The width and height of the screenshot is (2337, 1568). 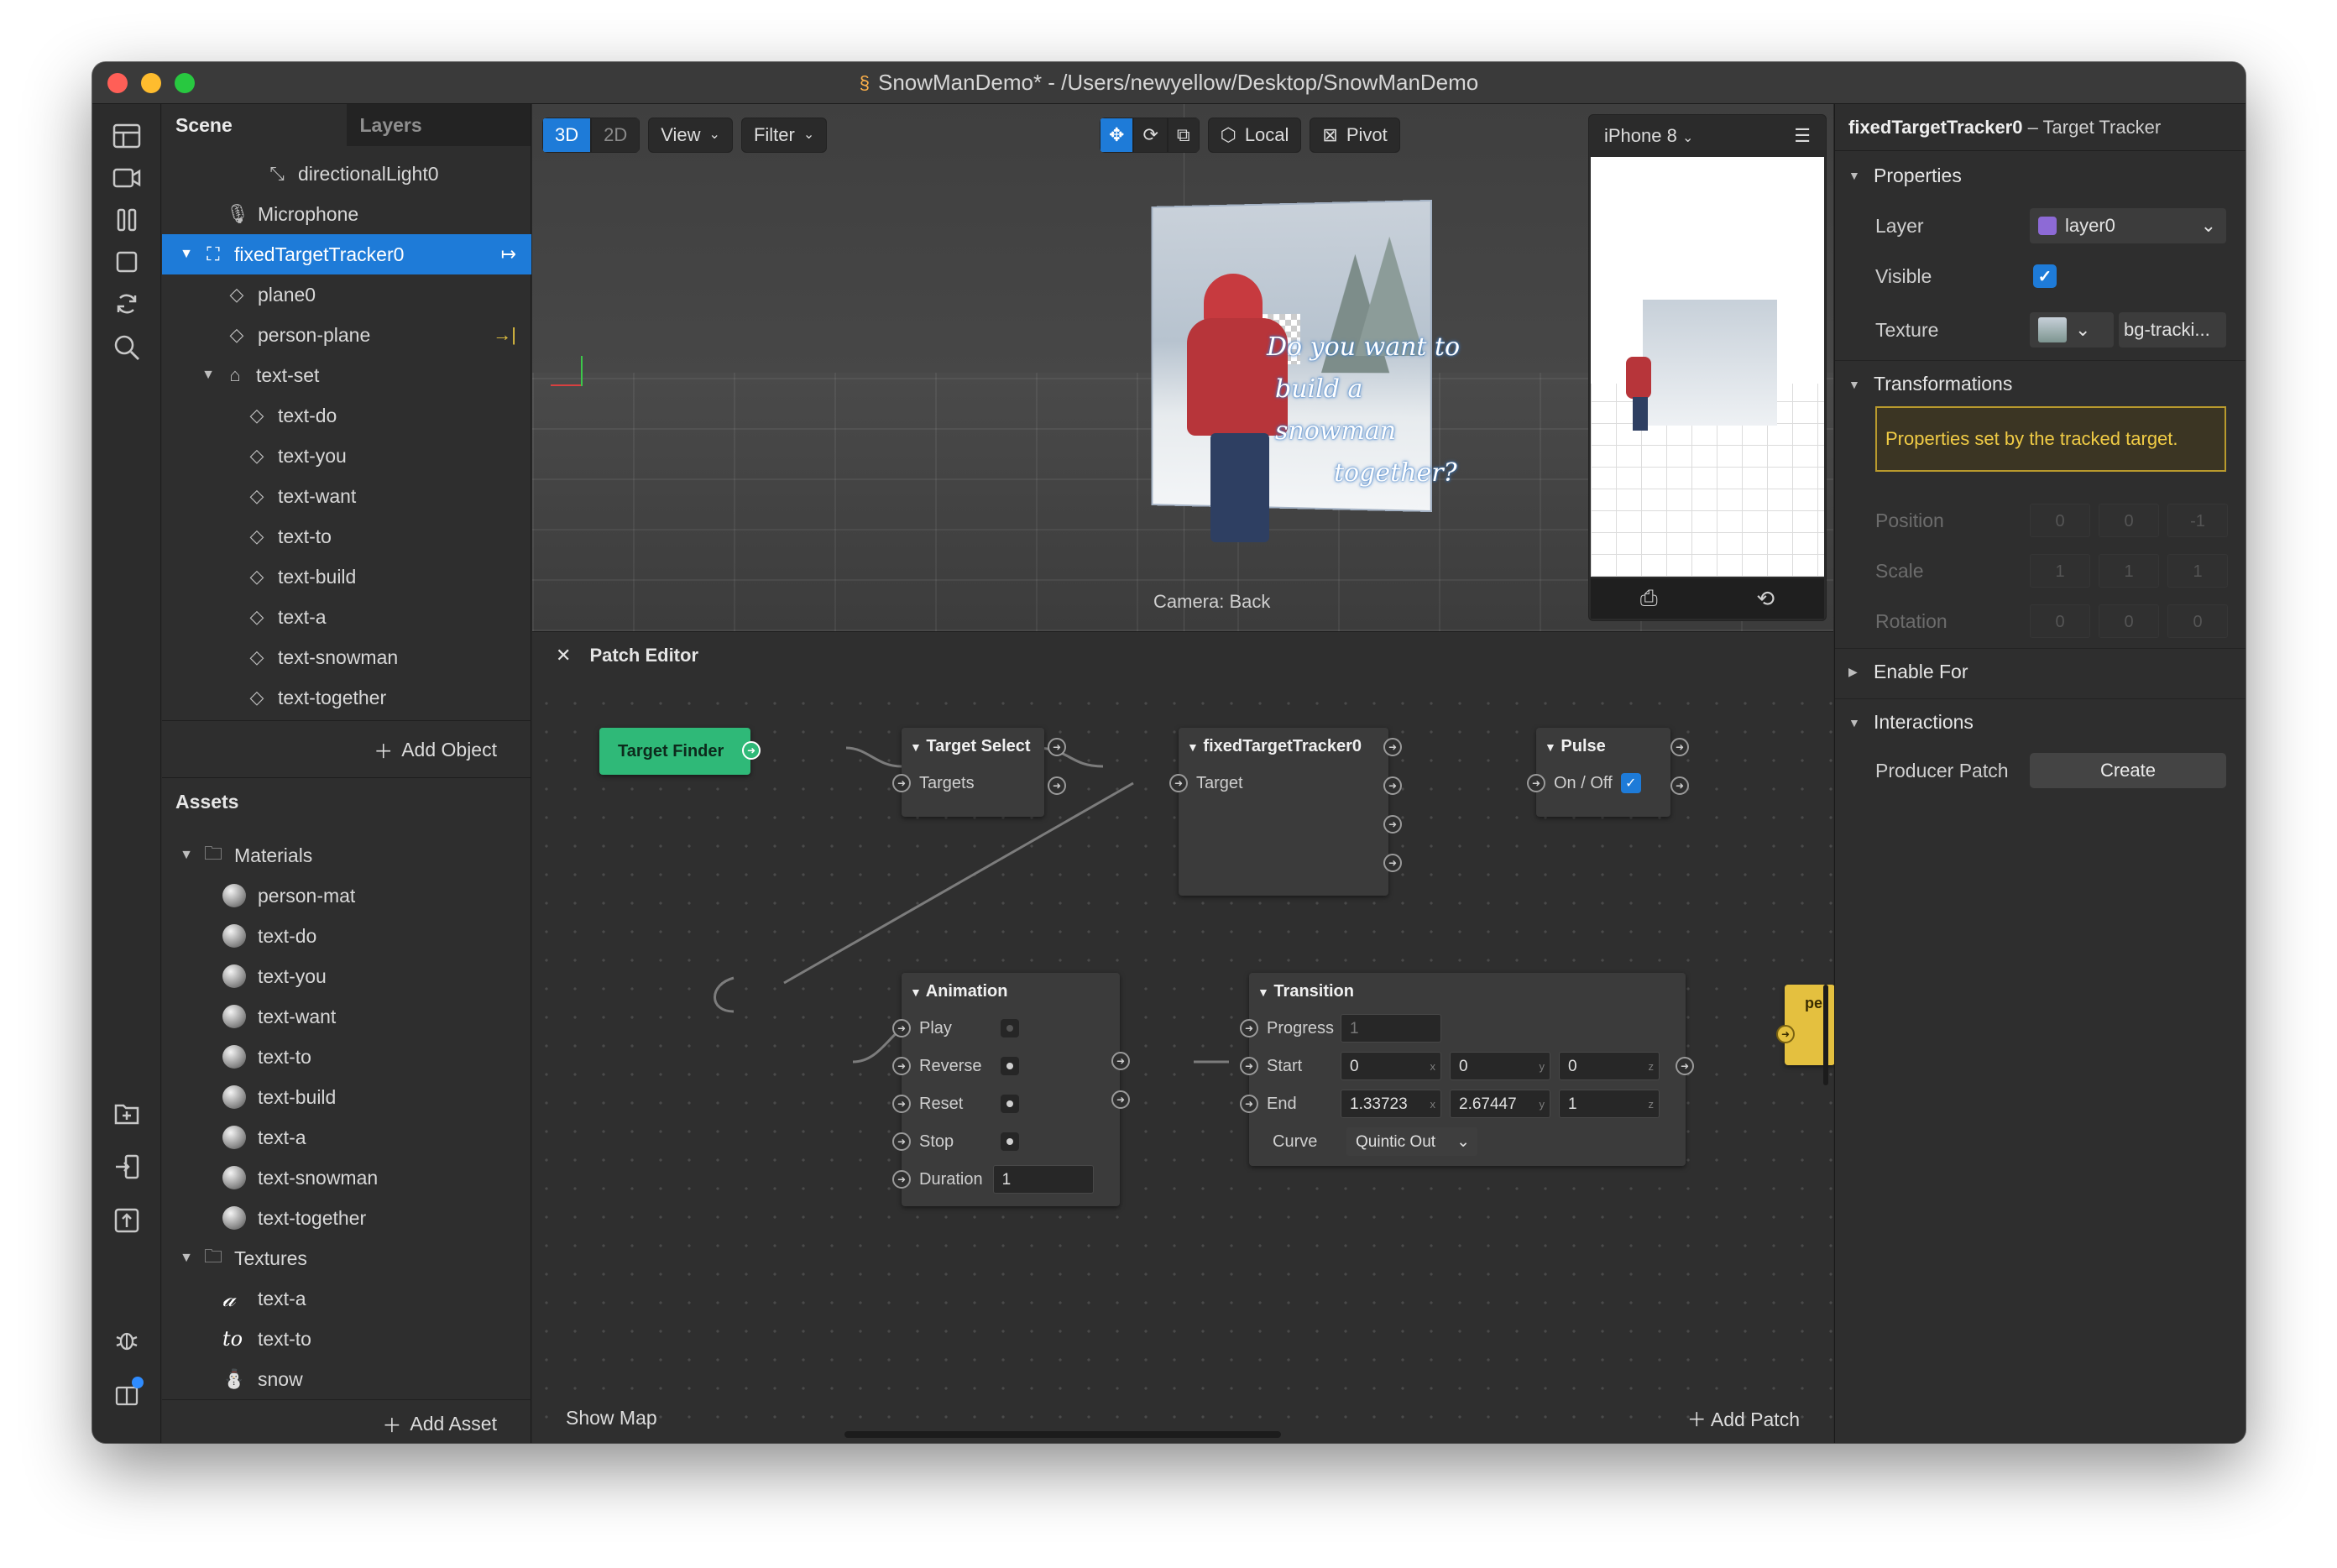 What do you see at coordinates (1766, 599) in the screenshot?
I see `rotate-device-icon: ⟲` at bounding box center [1766, 599].